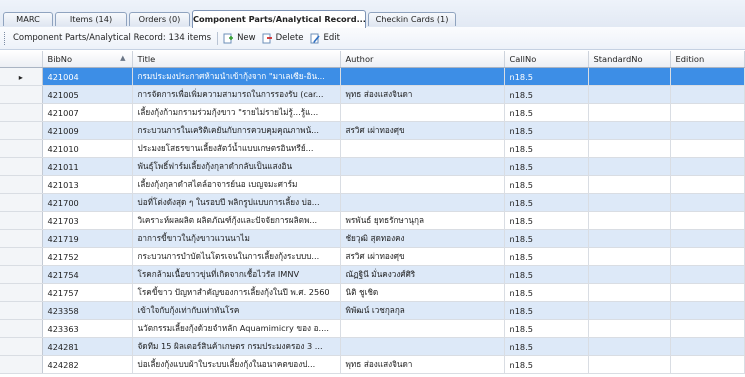 Image resolution: width=745 pixels, height=377 pixels. Describe the element at coordinates (422, 274) in the screenshot. I see `cell-author: ณัฏฐินี มั่นคงวงศ์ศิริ` at that location.